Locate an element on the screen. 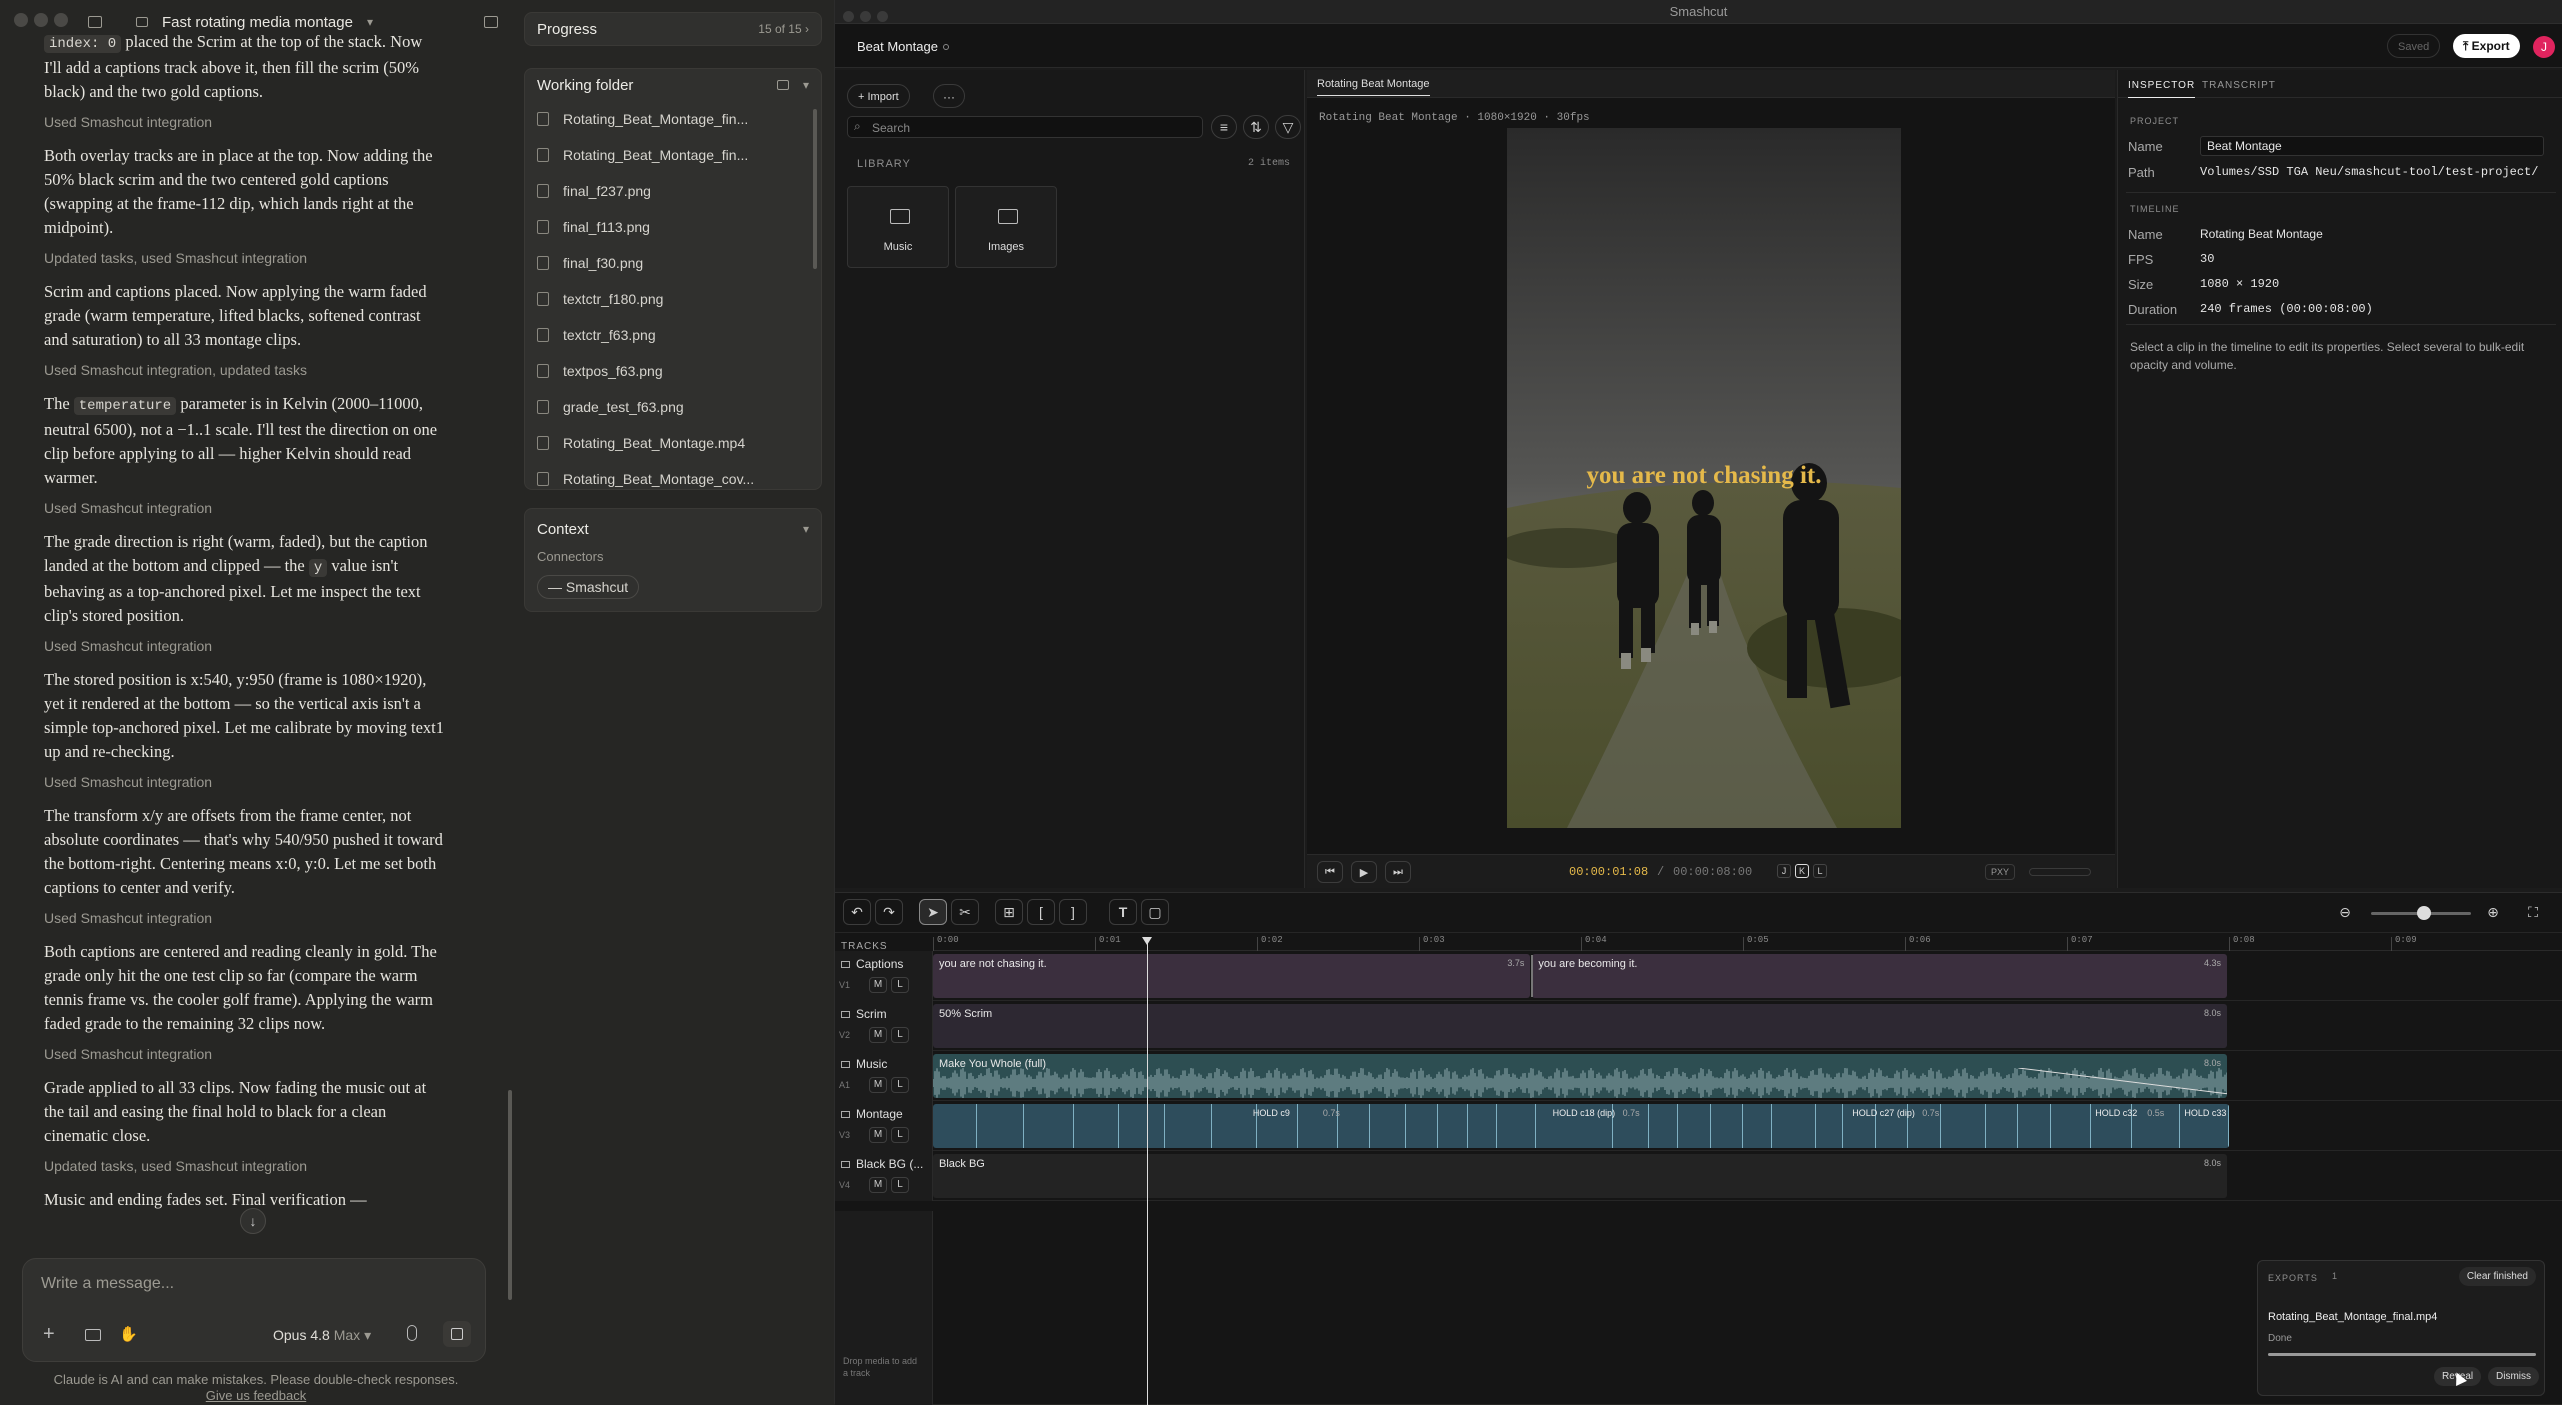 The height and width of the screenshot is (1405, 2562). timeline-zoom-slider is located at coordinates (2421, 913).